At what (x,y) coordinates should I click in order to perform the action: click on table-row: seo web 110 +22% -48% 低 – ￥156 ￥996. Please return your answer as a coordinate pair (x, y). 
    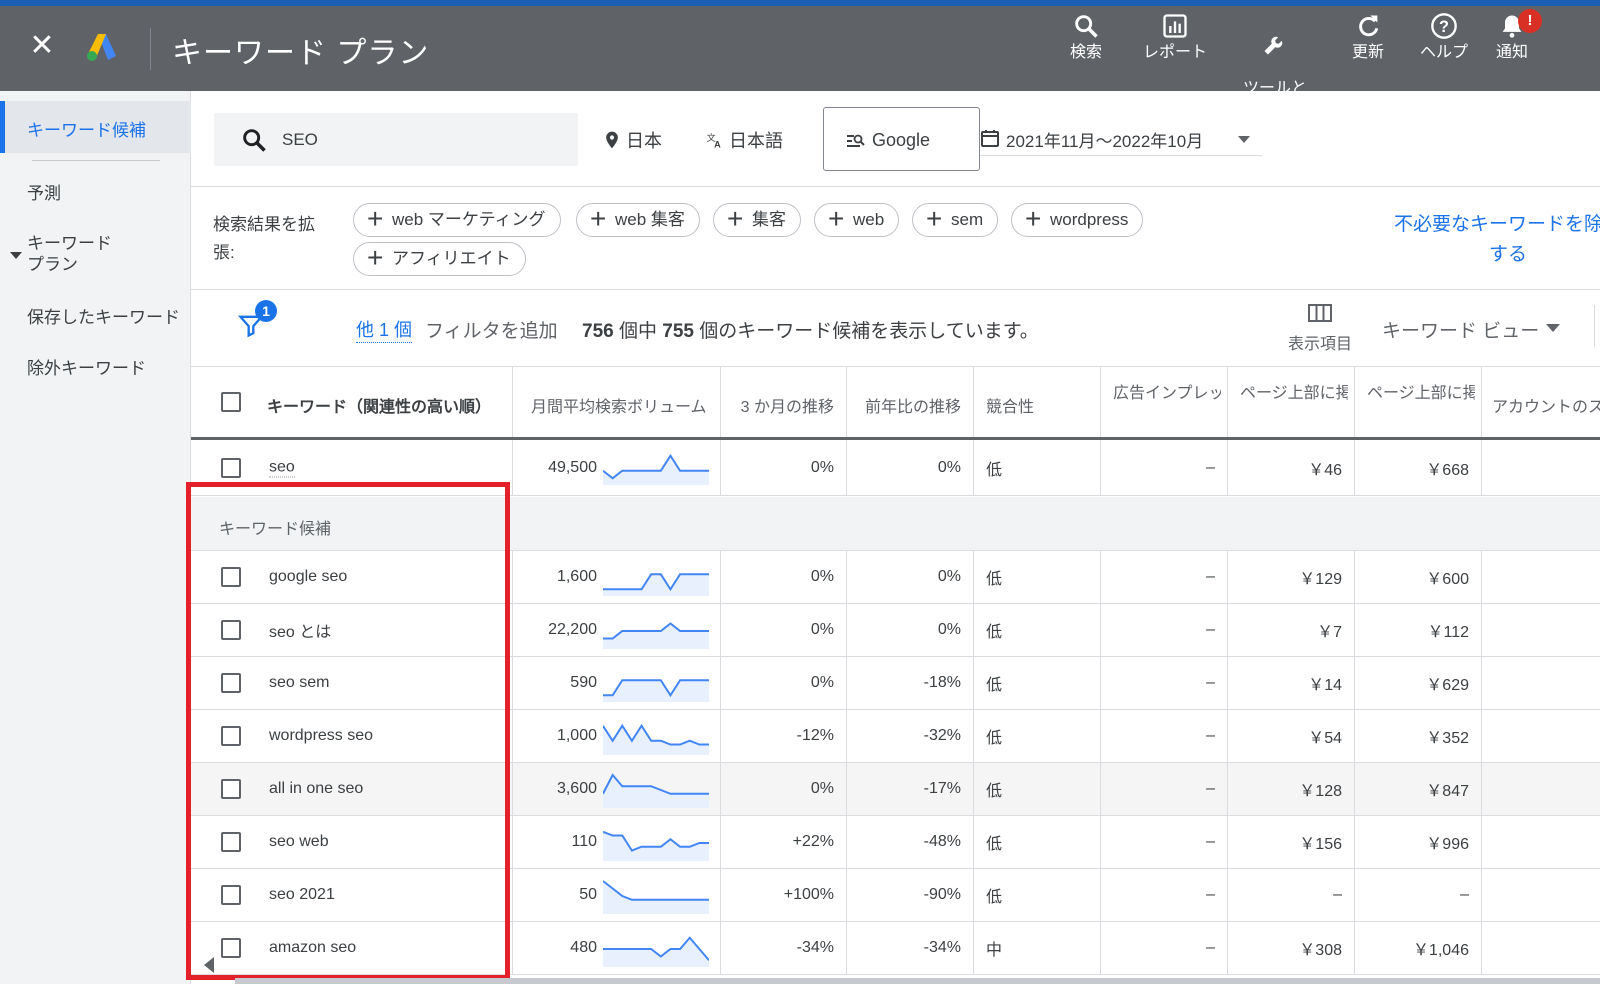
    Looking at the image, I should click on (895, 842).